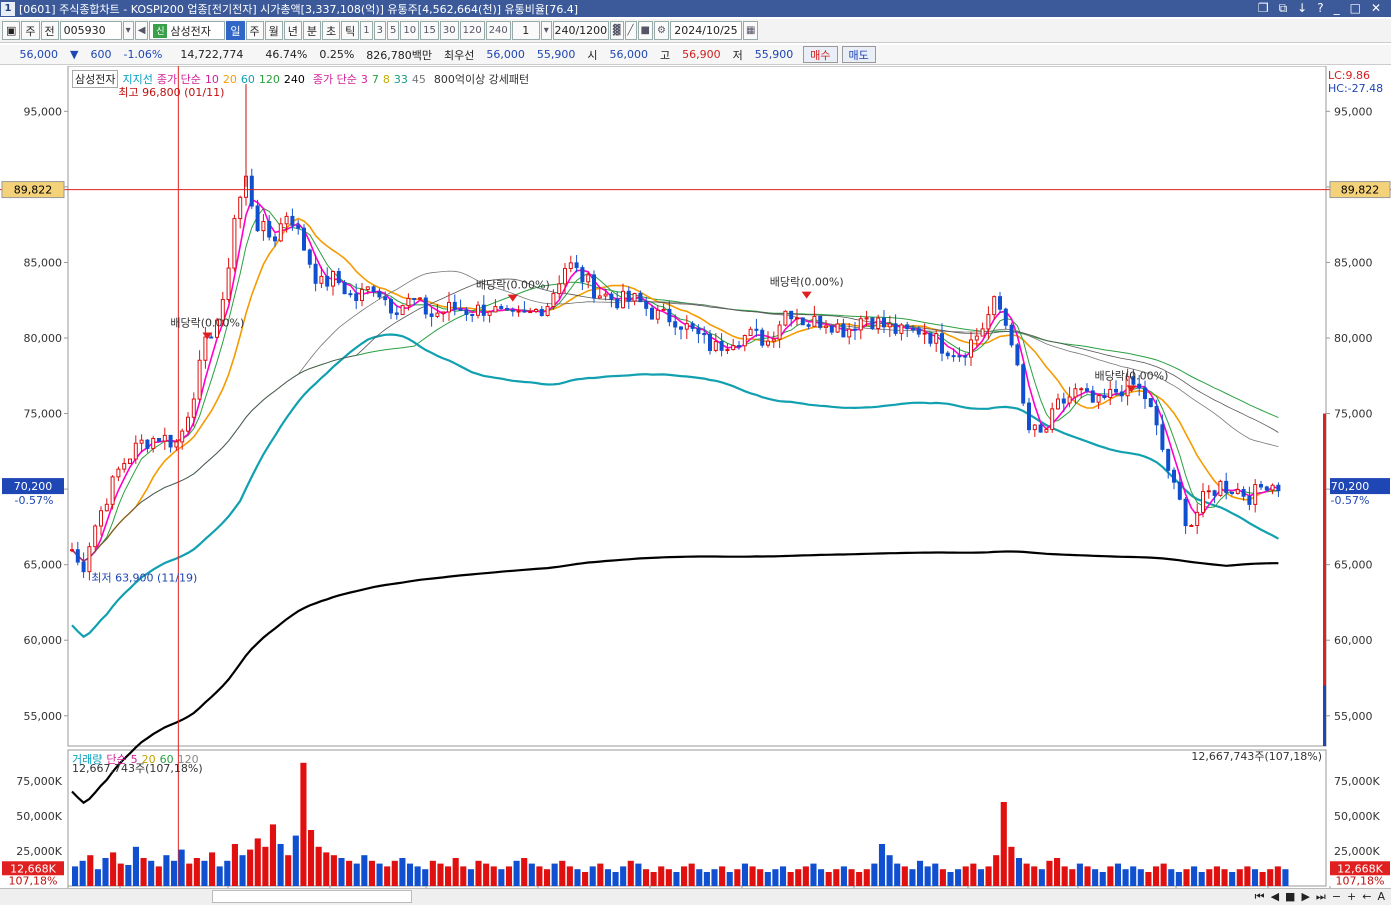  Describe the element at coordinates (235, 30) in the screenshot. I see `period-day-button: 일` at that location.